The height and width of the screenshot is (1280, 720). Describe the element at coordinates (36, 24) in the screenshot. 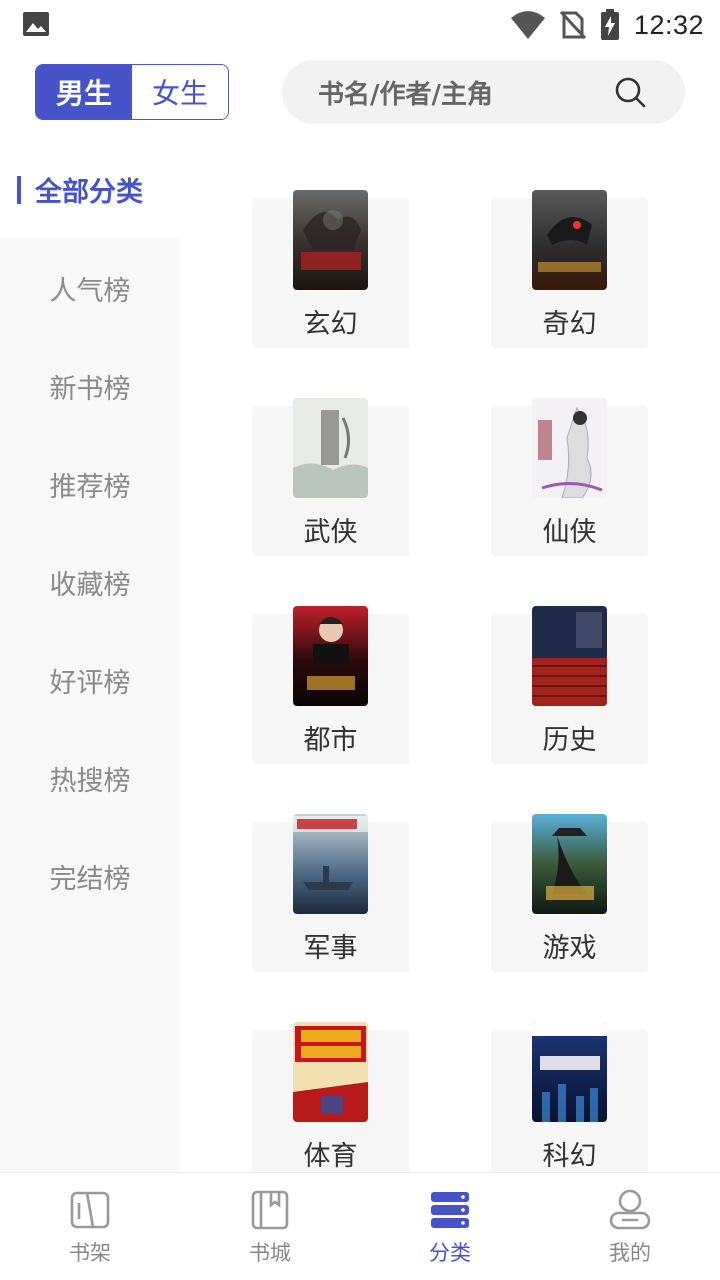

I see `image-icon` at that location.